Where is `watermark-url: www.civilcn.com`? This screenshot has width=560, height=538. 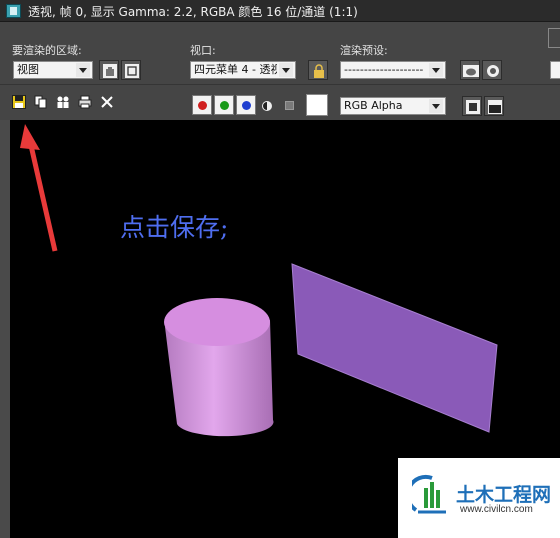 watermark-url: www.civilcn.com is located at coordinates (496, 509).